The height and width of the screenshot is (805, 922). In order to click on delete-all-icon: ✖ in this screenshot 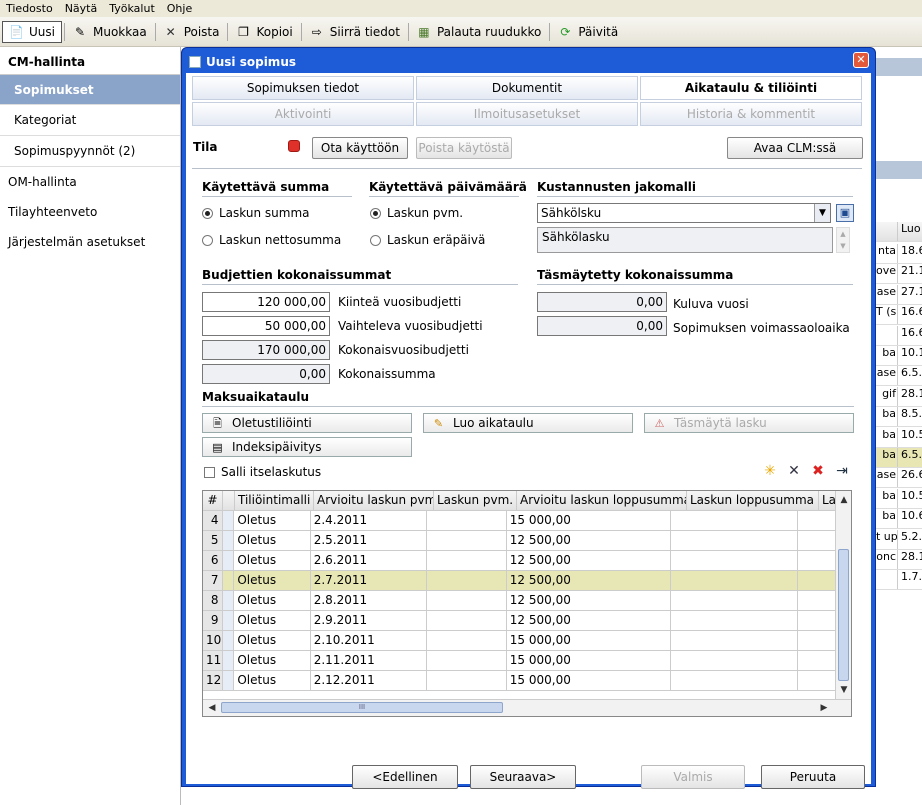, I will do `click(818, 471)`.